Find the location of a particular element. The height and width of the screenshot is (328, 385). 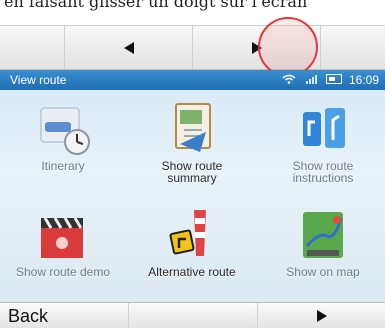

bottom-next-button is located at coordinates (321, 315).